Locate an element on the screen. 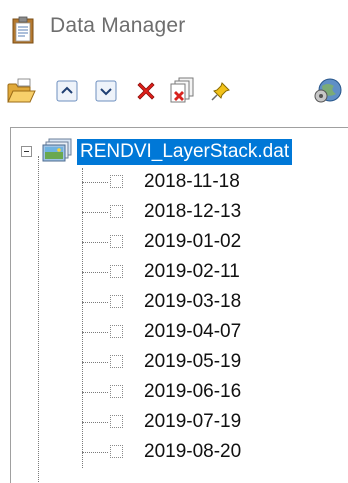 This screenshot has height=483, width=348. band-label: 2019-06-16 is located at coordinates (193, 391).